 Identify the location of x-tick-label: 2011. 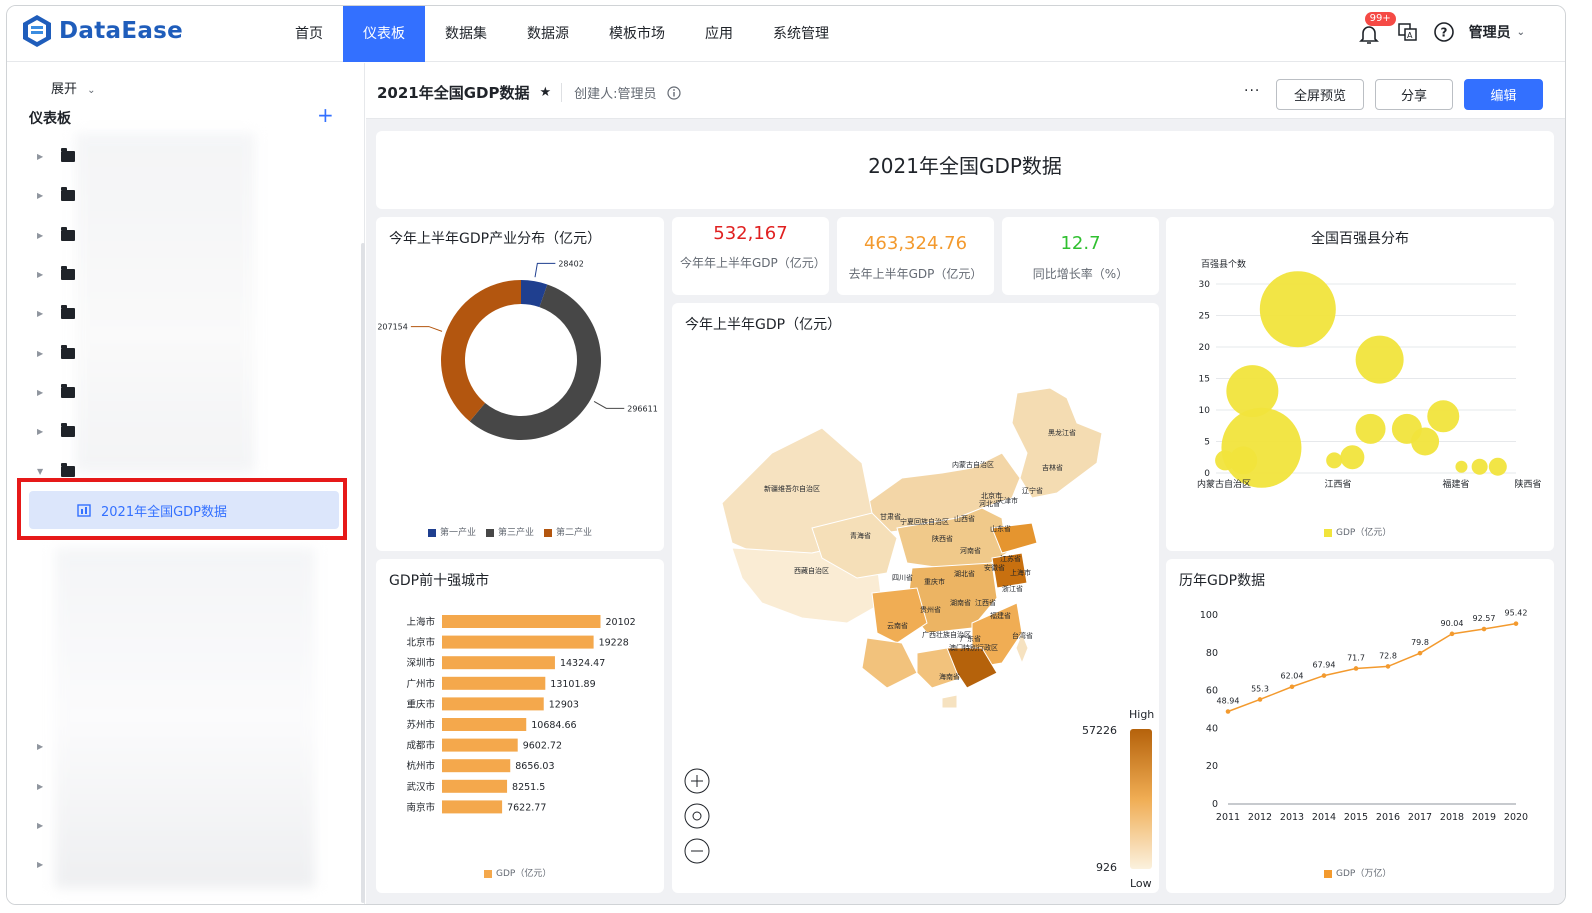
(1228, 817).